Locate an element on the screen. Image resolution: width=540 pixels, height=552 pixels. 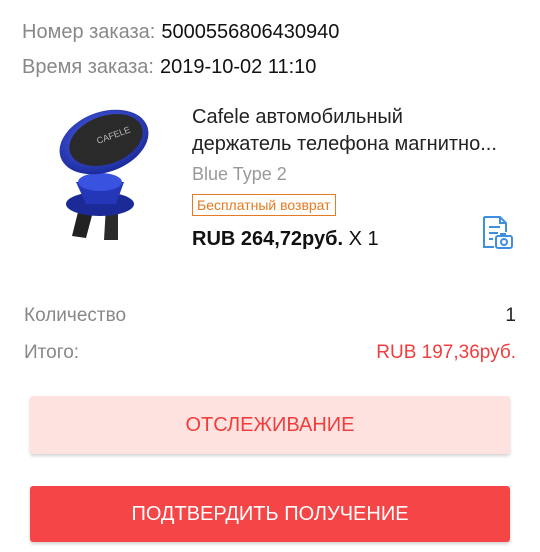
total-row: Итого: RUB 197,36руб. is located at coordinates (270, 353).